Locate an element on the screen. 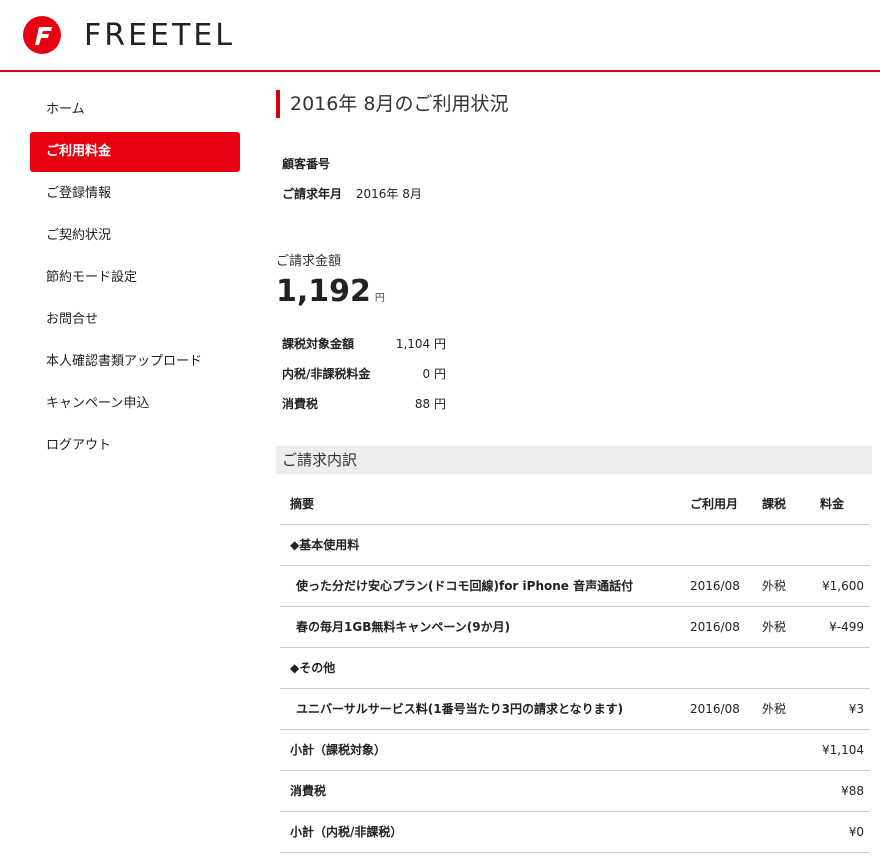  table-row: ユニバーサルサービス料(1番号当たり3円の請求となります) 2016/08 外税 ¥3 is located at coordinates (575, 709).